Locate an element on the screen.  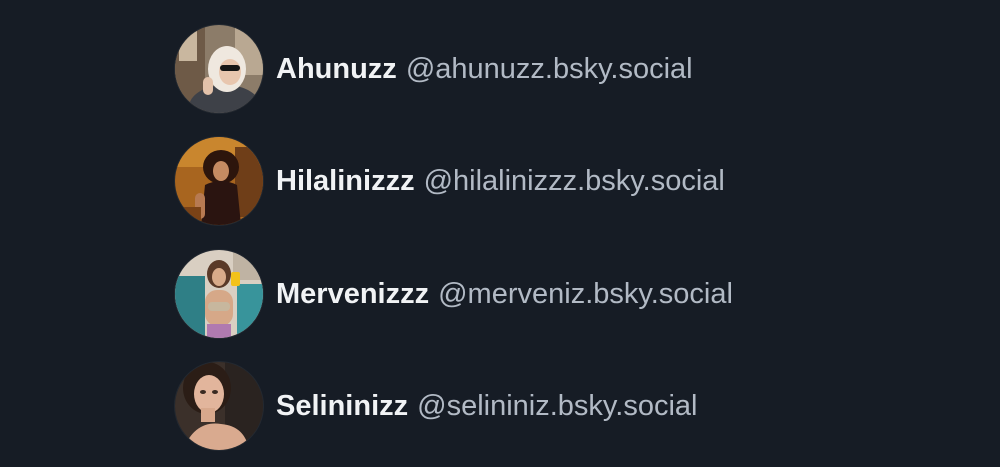
account-row-mervenizzz: Mervenizzz @merveniz.bsky.social is located at coordinates (454, 294).